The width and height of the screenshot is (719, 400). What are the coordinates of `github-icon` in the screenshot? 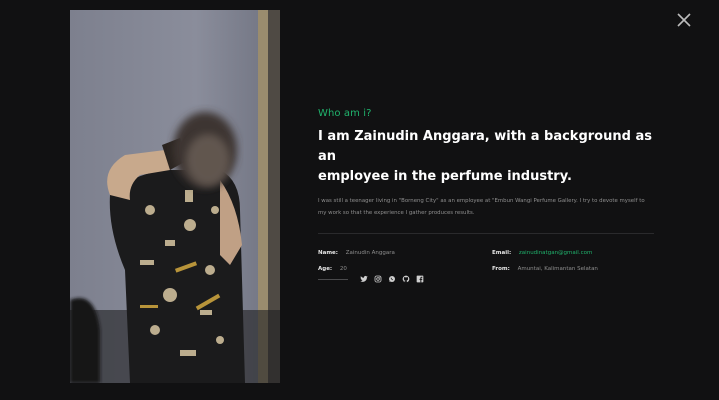 It's located at (406, 279).